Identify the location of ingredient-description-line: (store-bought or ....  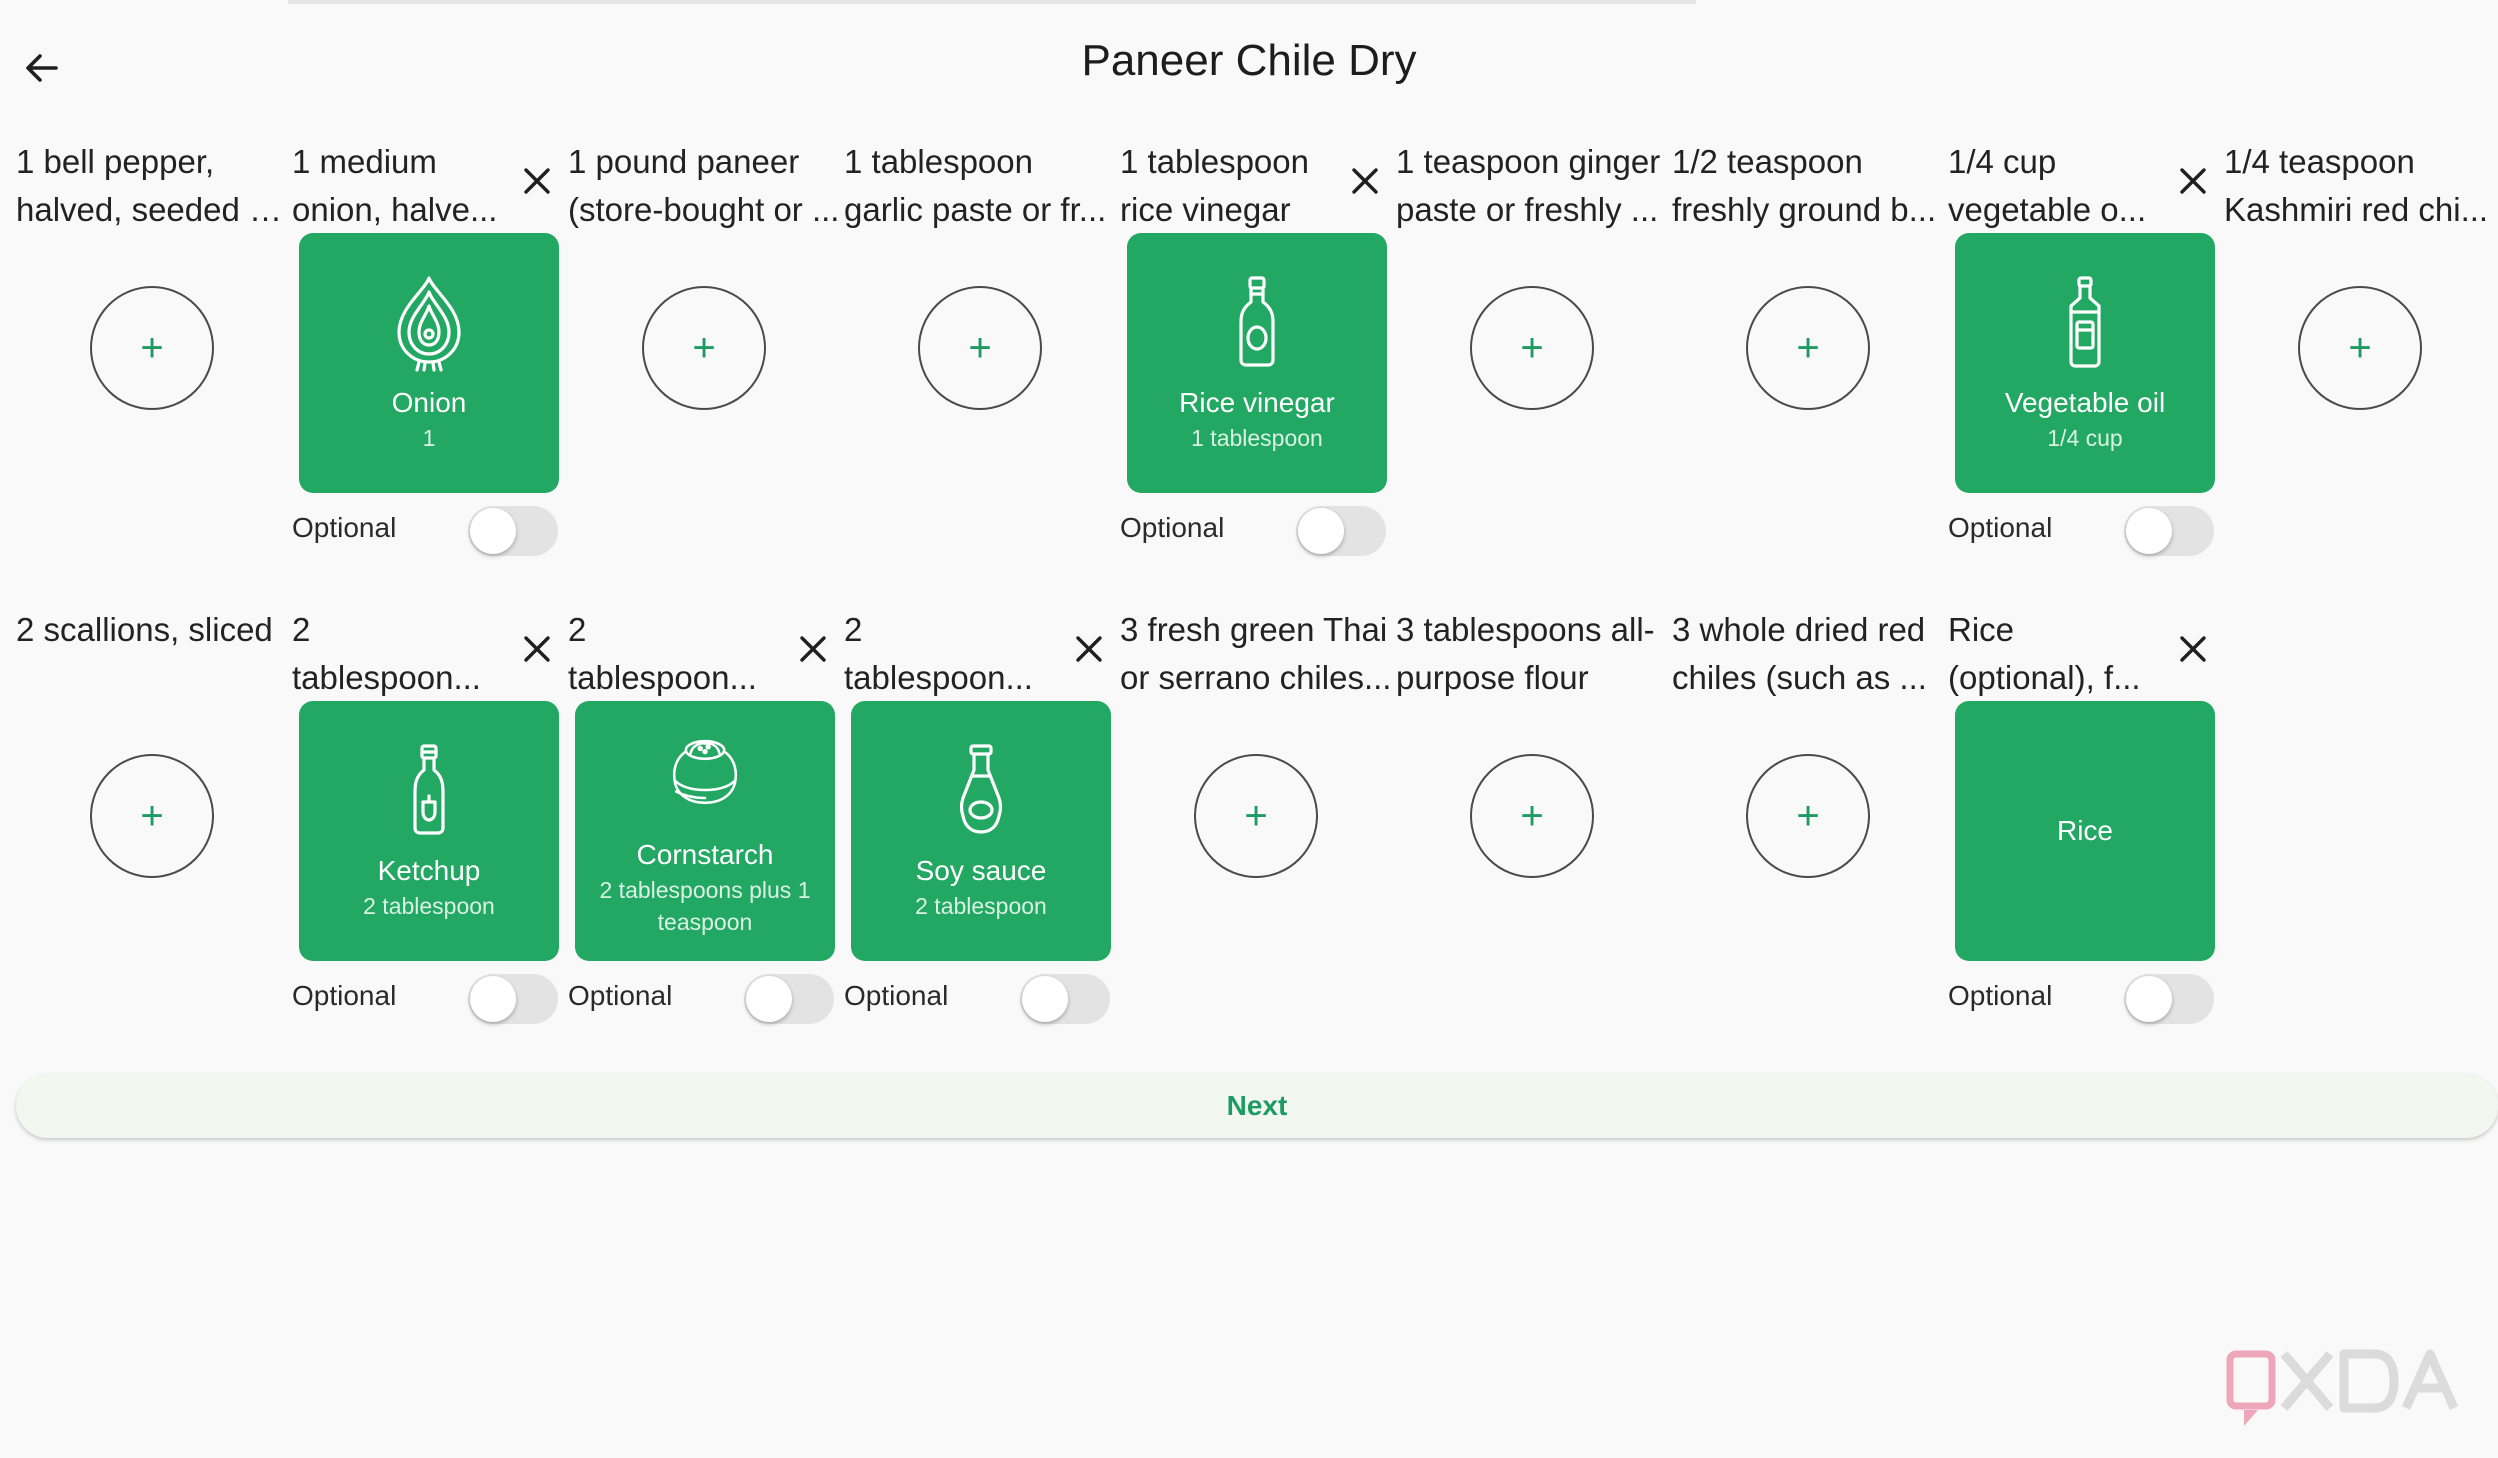
(704, 209).